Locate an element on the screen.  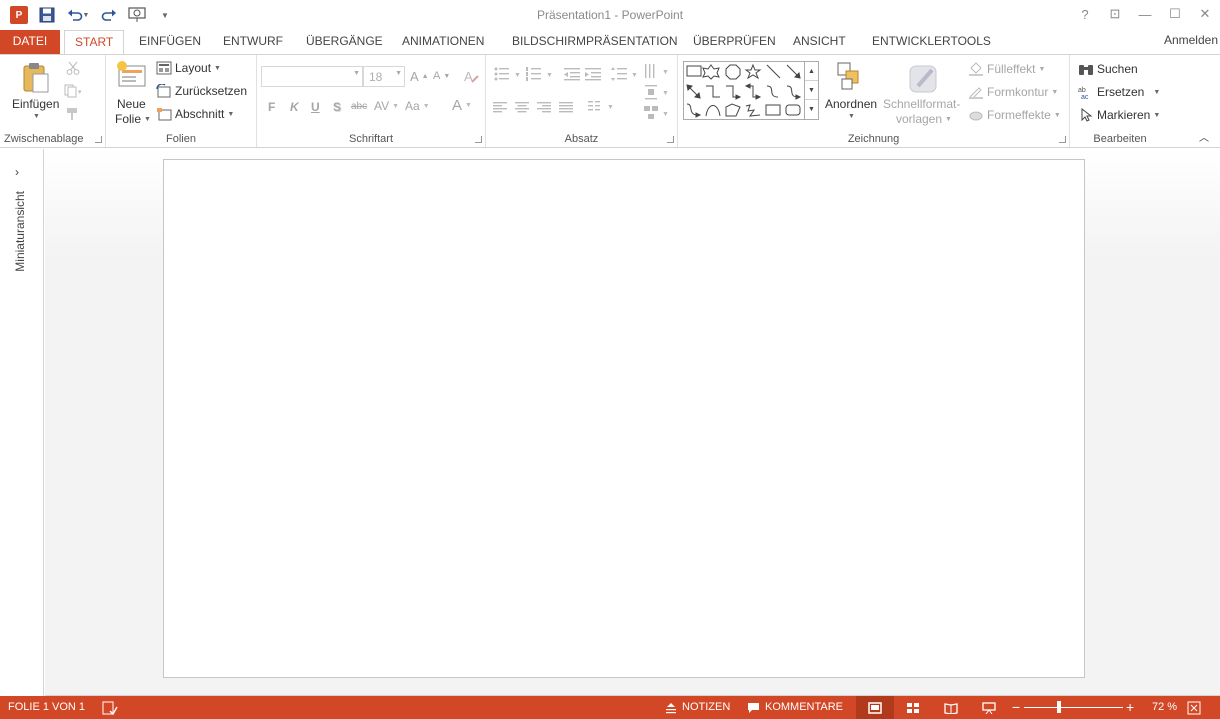
tab-review: ÜBERPRÜFEN is located at coordinates (734, 42).